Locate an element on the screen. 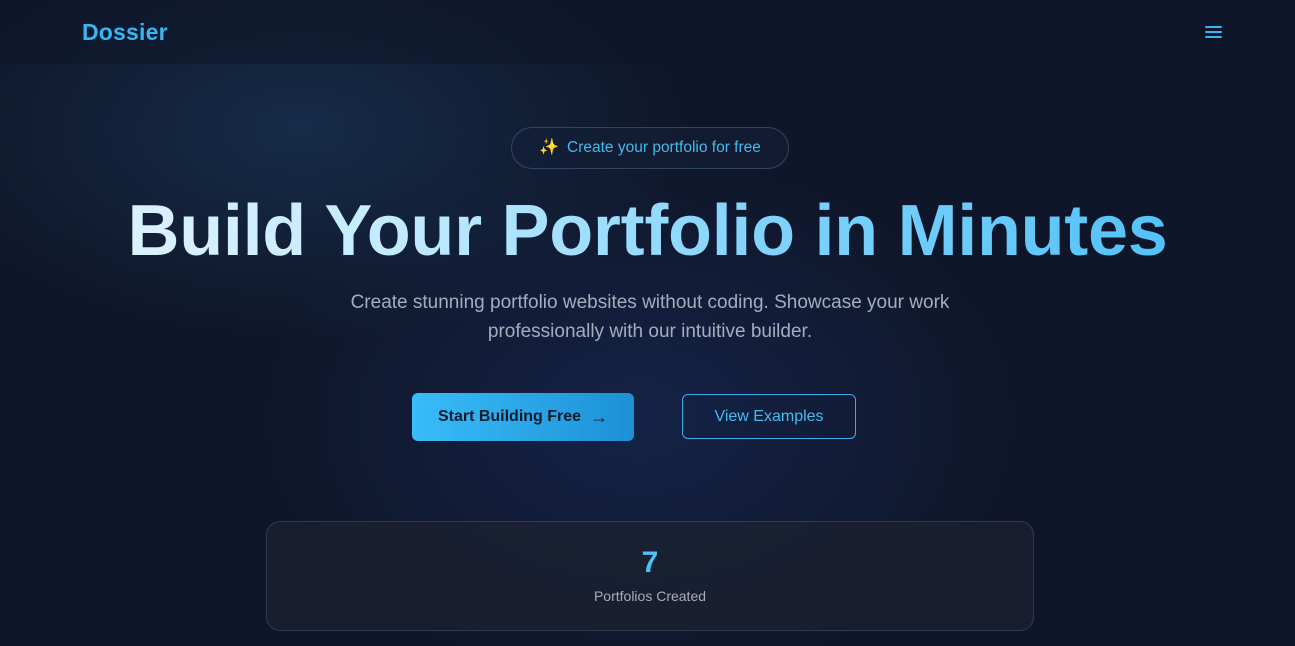  view-examples-button: View Examples is located at coordinates (769, 416).